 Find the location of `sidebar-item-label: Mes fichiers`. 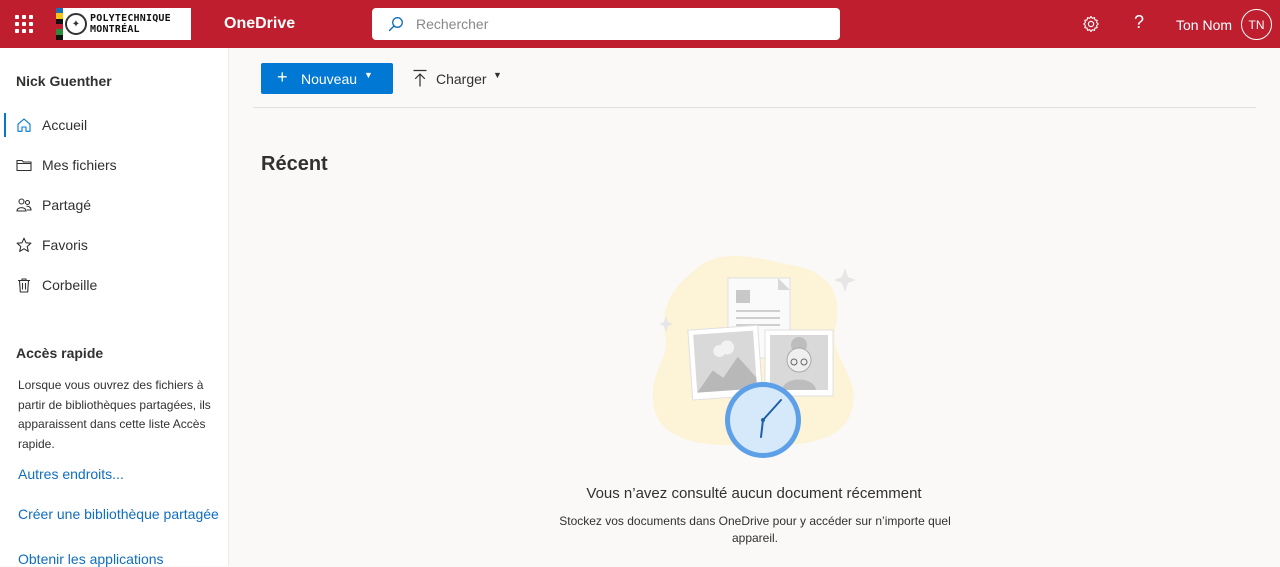

sidebar-item-label: Mes fichiers is located at coordinates (79, 165).